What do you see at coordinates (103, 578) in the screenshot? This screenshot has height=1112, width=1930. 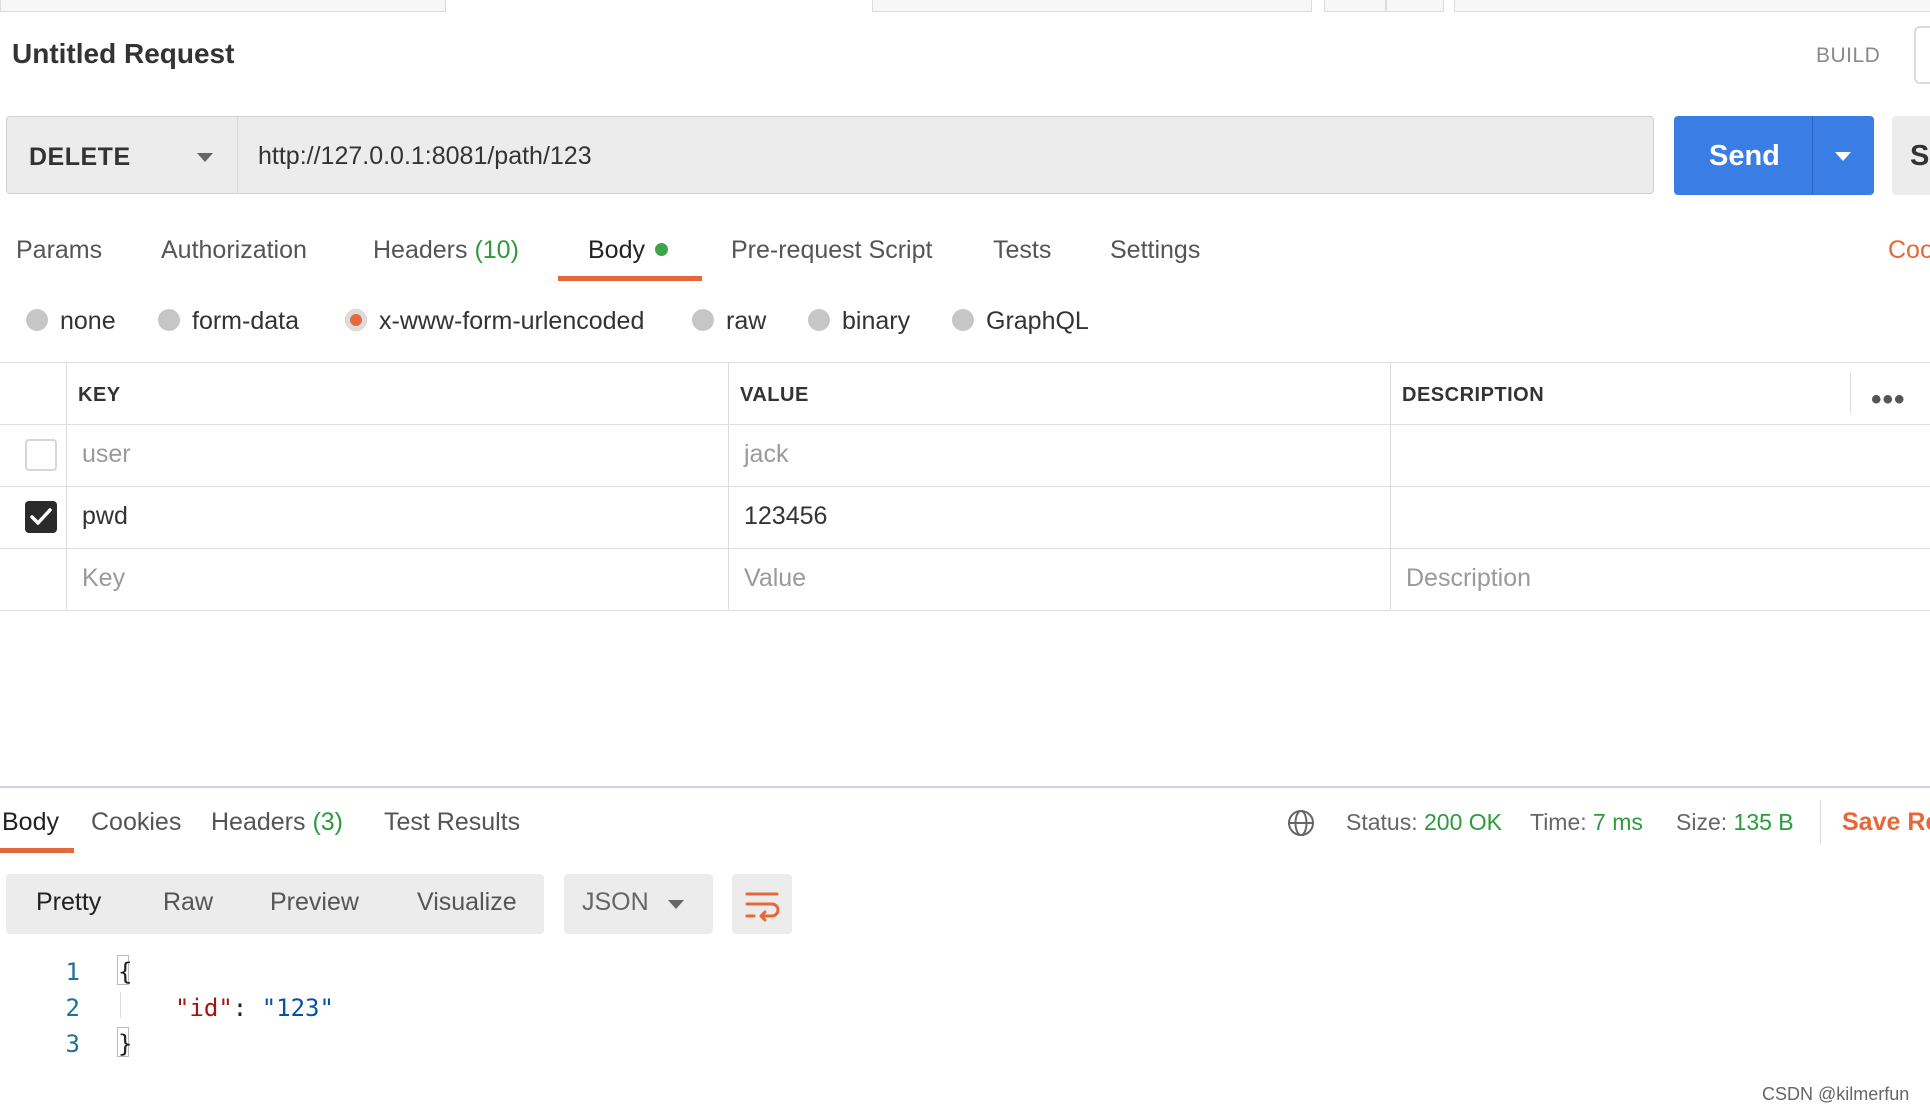 I see `new-key-input: Key` at bounding box center [103, 578].